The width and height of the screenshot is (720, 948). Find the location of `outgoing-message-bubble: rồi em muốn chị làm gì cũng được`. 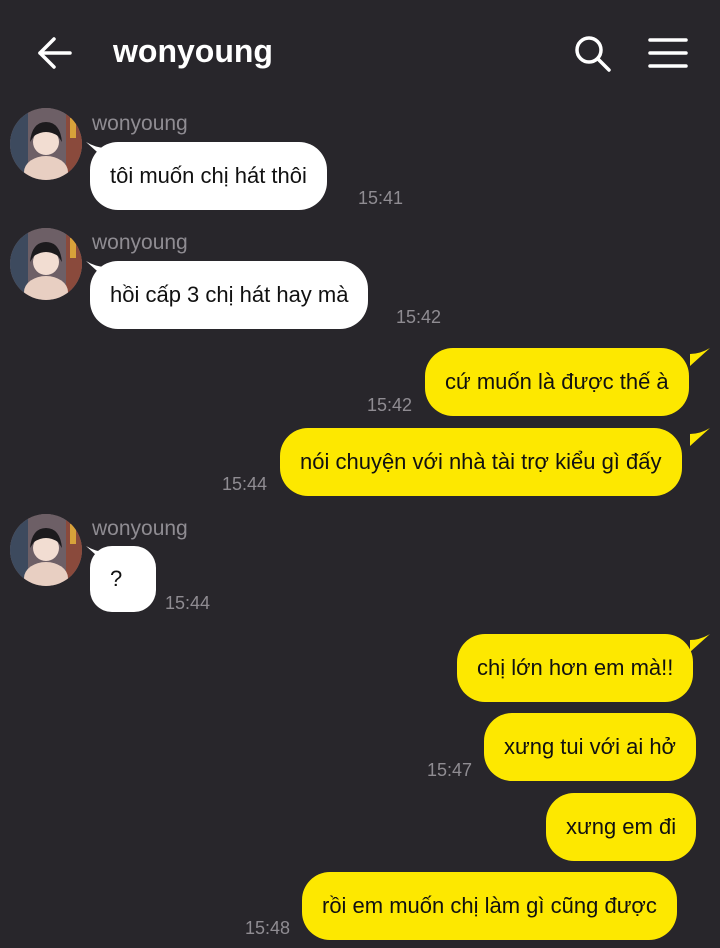

outgoing-message-bubble: rồi em muốn chị làm gì cũng được is located at coordinates (489, 906).